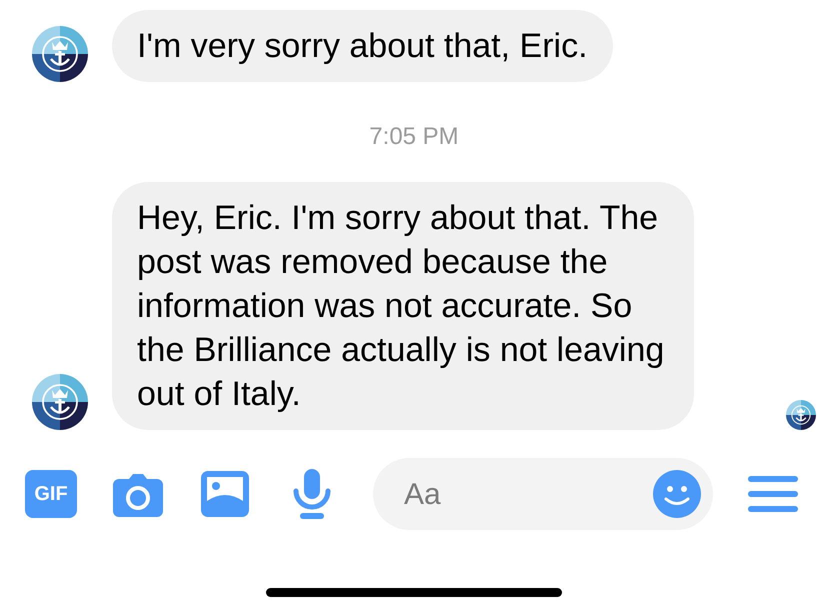 This screenshot has height=614, width=828. What do you see at coordinates (677, 494) in the screenshot?
I see `emoji-icon` at bounding box center [677, 494].